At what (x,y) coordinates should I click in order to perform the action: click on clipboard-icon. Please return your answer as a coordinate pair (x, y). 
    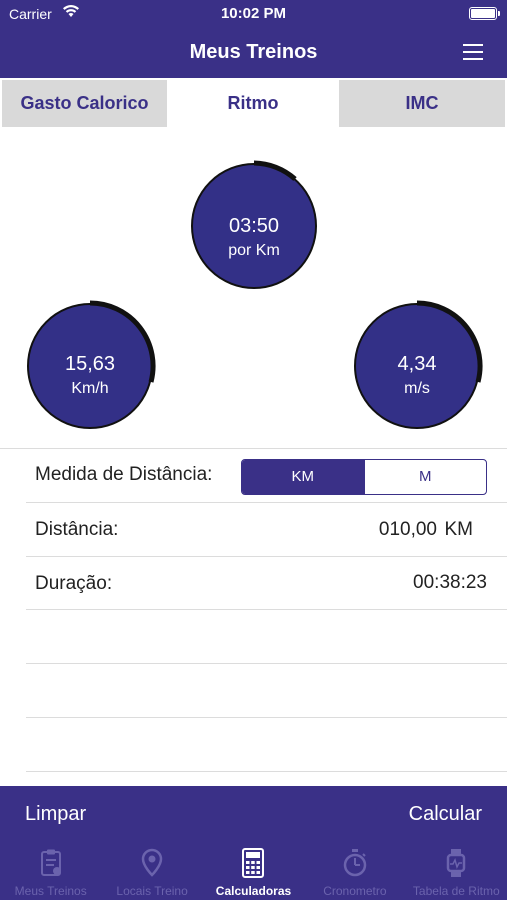
    Looking at the image, I should click on (50, 862).